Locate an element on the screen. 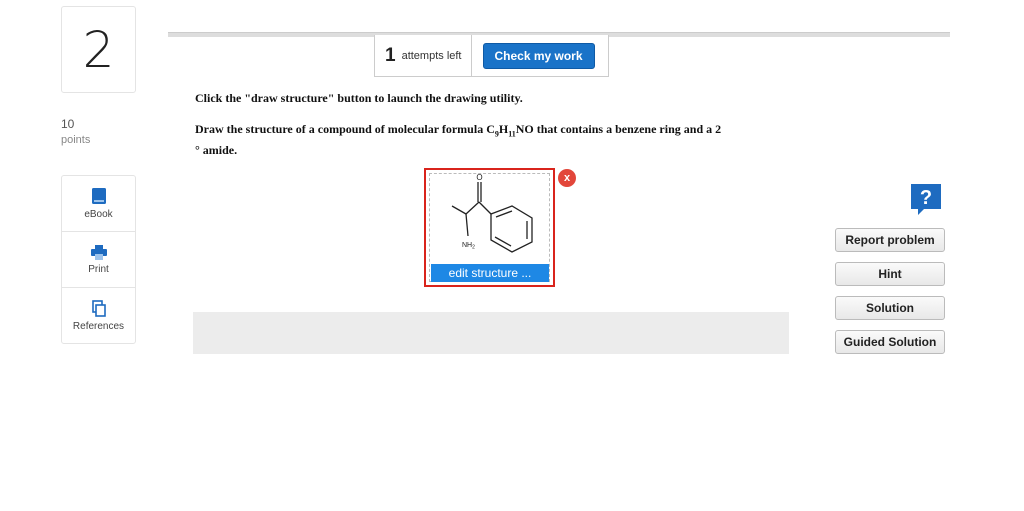 The height and width of the screenshot is (511, 1024). formula-subscript: 11 is located at coordinates (512, 134).